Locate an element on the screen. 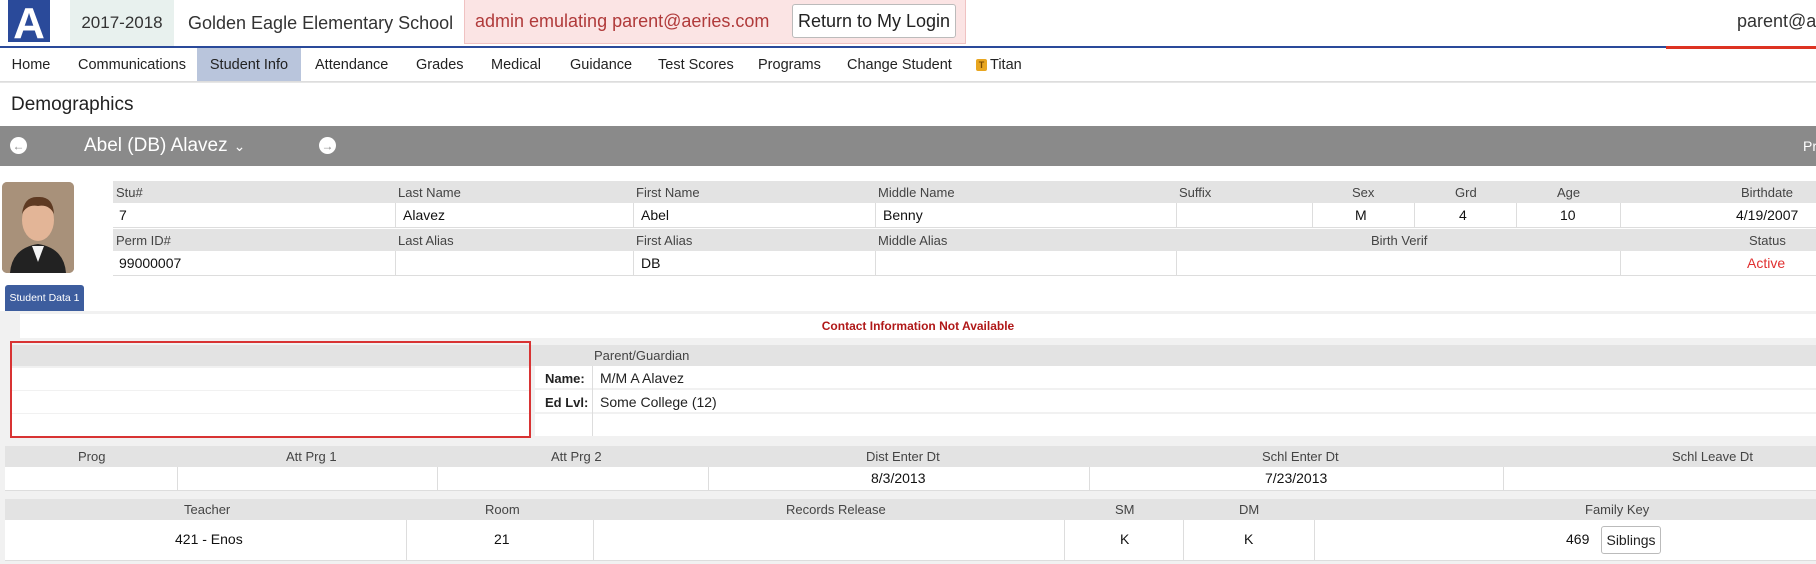  label-records-release: Records Release is located at coordinates (836, 509).